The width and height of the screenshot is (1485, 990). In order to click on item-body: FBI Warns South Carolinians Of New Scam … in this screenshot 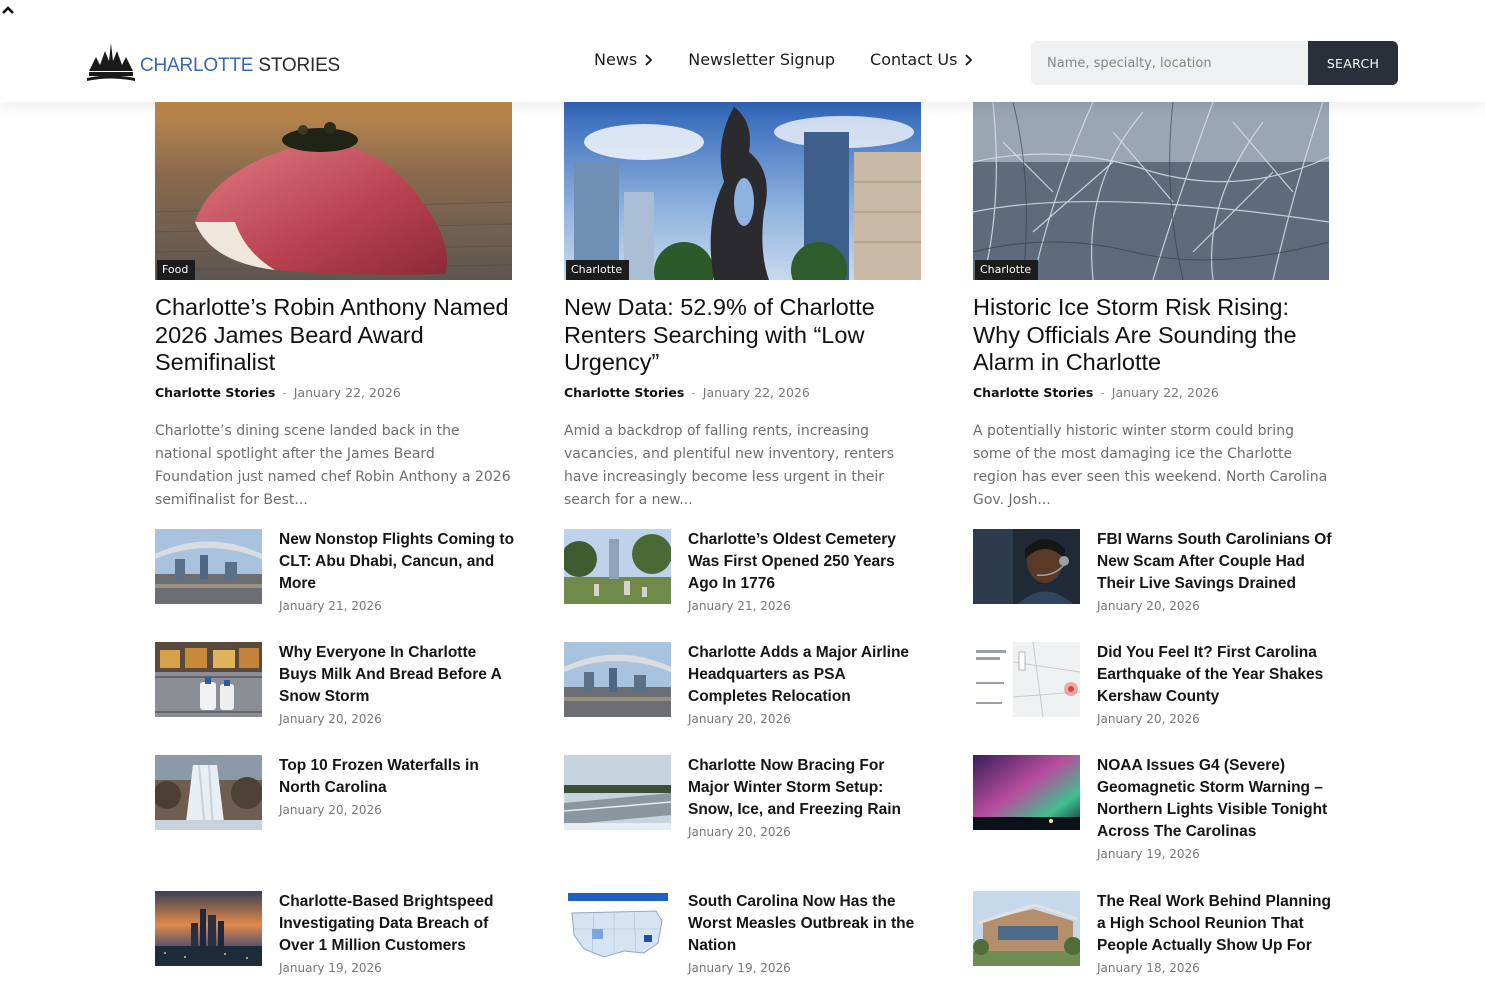, I will do `click(1215, 571)`.